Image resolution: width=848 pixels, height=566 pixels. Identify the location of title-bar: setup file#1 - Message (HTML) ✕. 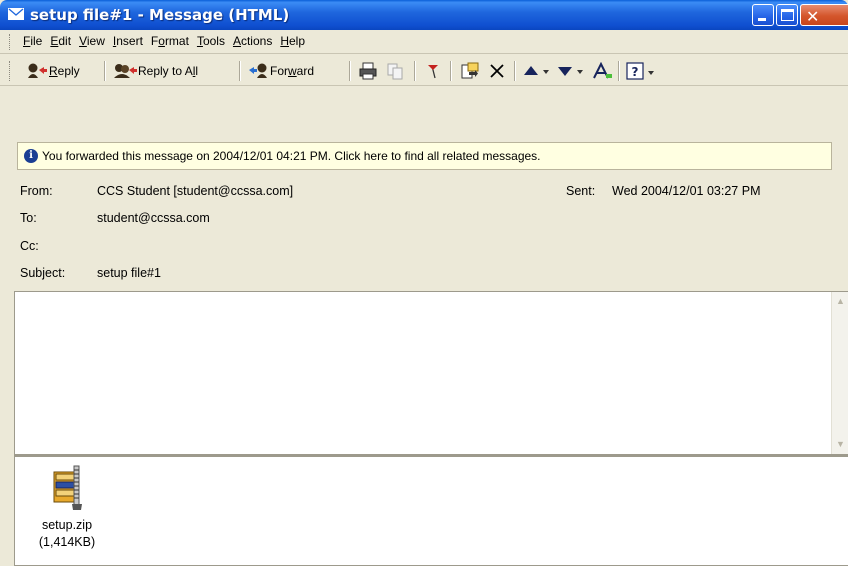
(424, 15).